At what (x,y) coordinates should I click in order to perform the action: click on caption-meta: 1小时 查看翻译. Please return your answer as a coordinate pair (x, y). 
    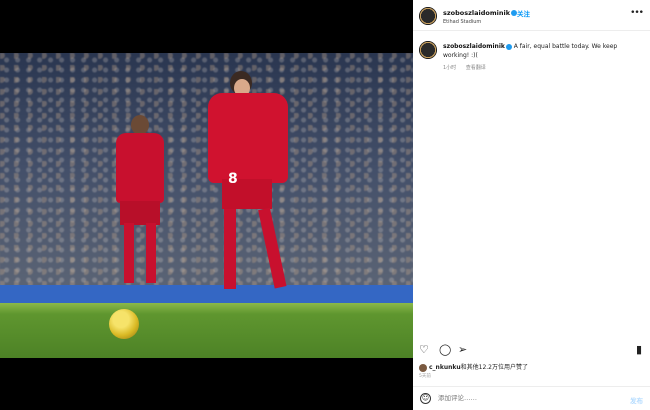
    Looking at the image, I should click on (468, 67).